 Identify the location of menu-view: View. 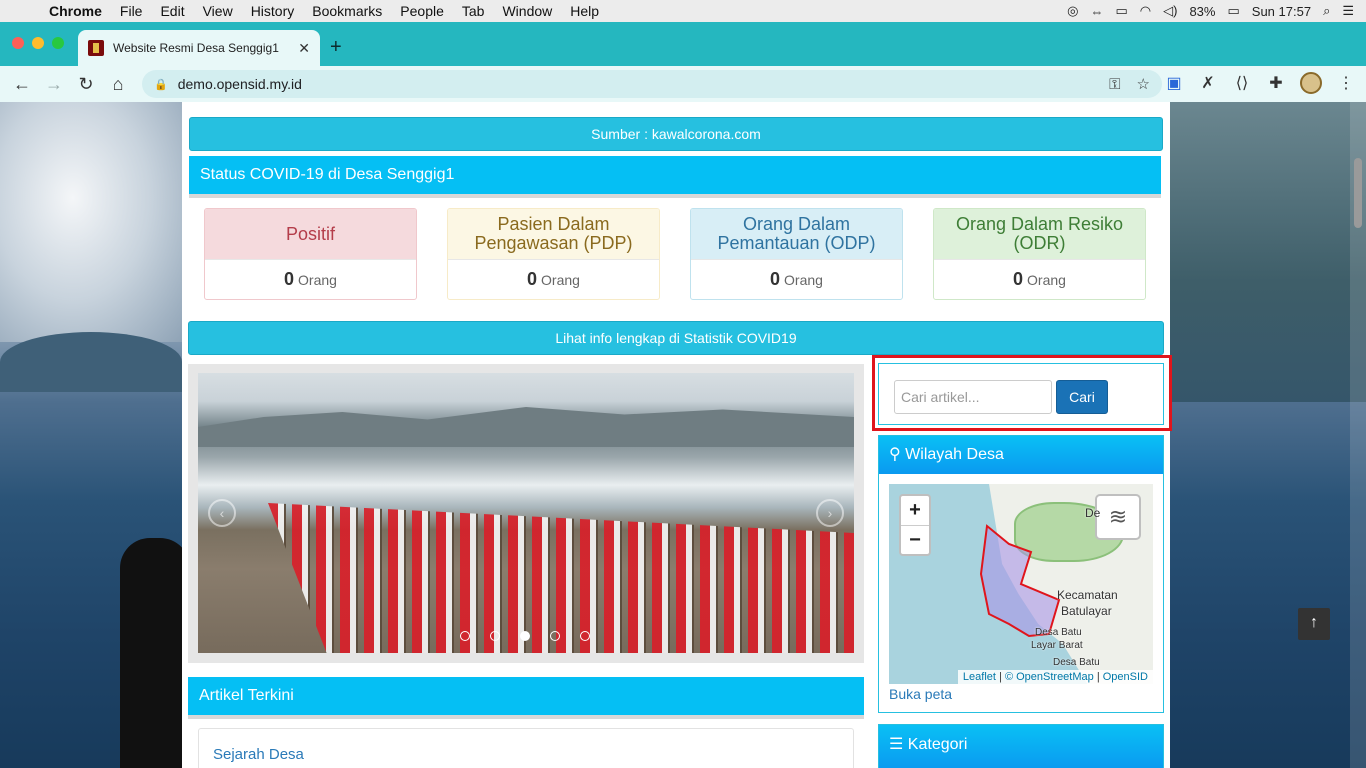
(218, 11).